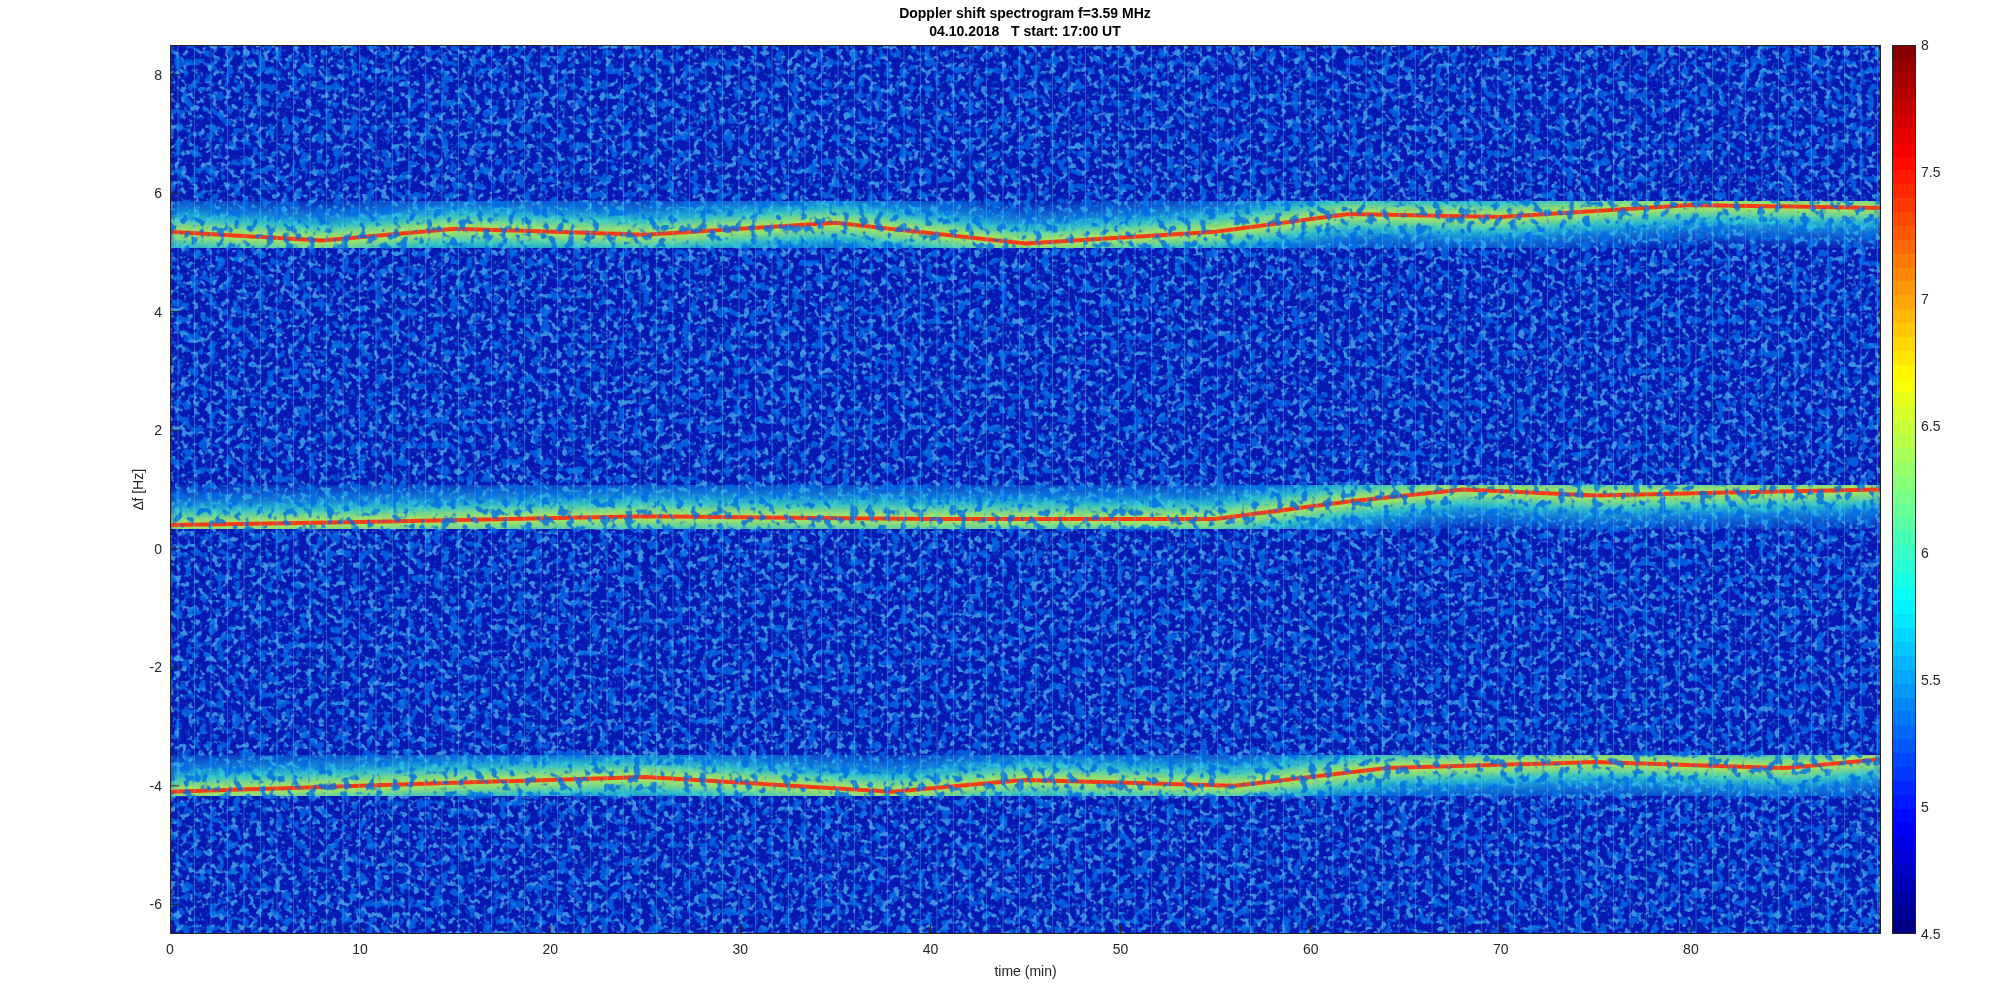 This screenshot has height=1003, width=2000. I want to click on x-axis-tick-label: 30, so click(740, 949).